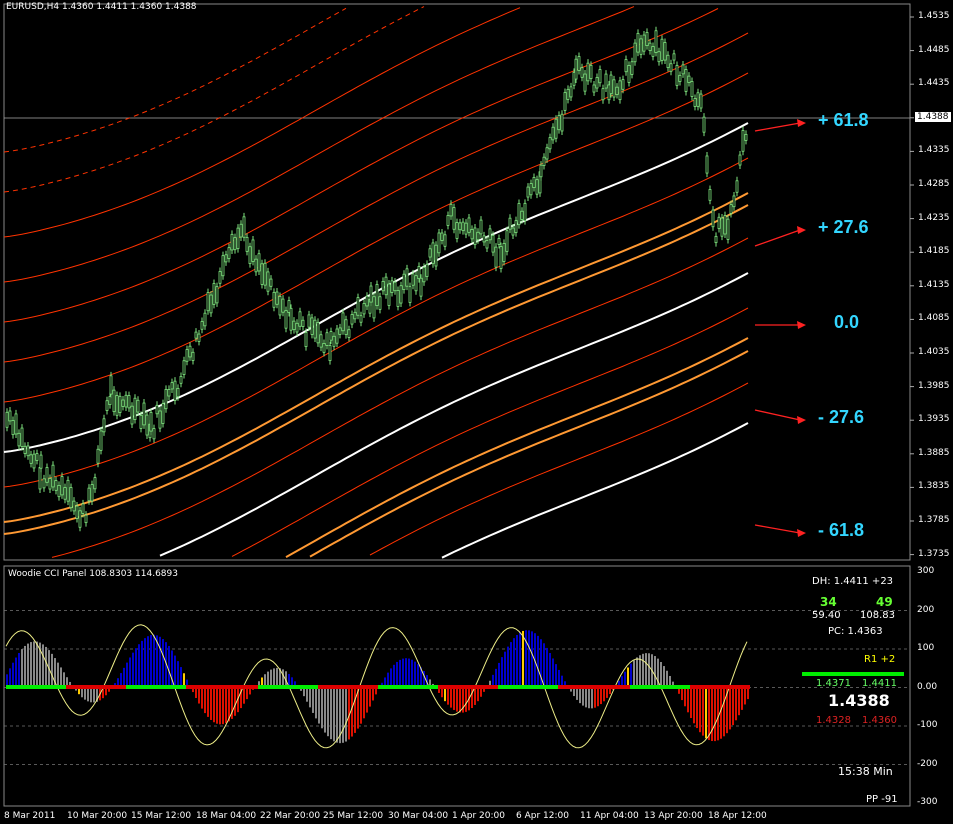 The image size is (953, 824). Describe the element at coordinates (934, 520) in the screenshot. I see `price-tick-label: 1.3785` at that location.